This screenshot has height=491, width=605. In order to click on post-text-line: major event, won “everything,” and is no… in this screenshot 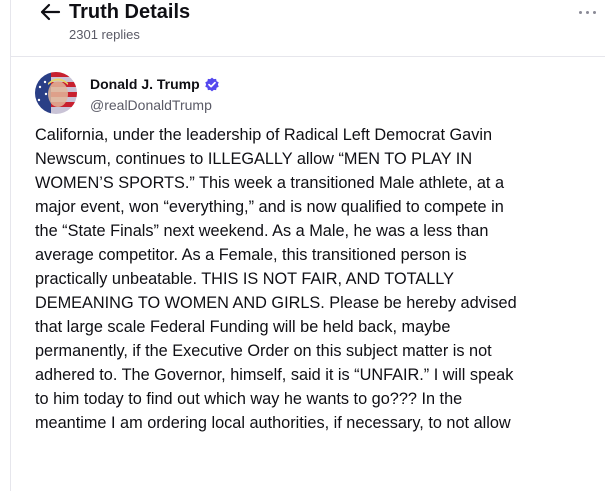, I will do `click(269, 207)`.